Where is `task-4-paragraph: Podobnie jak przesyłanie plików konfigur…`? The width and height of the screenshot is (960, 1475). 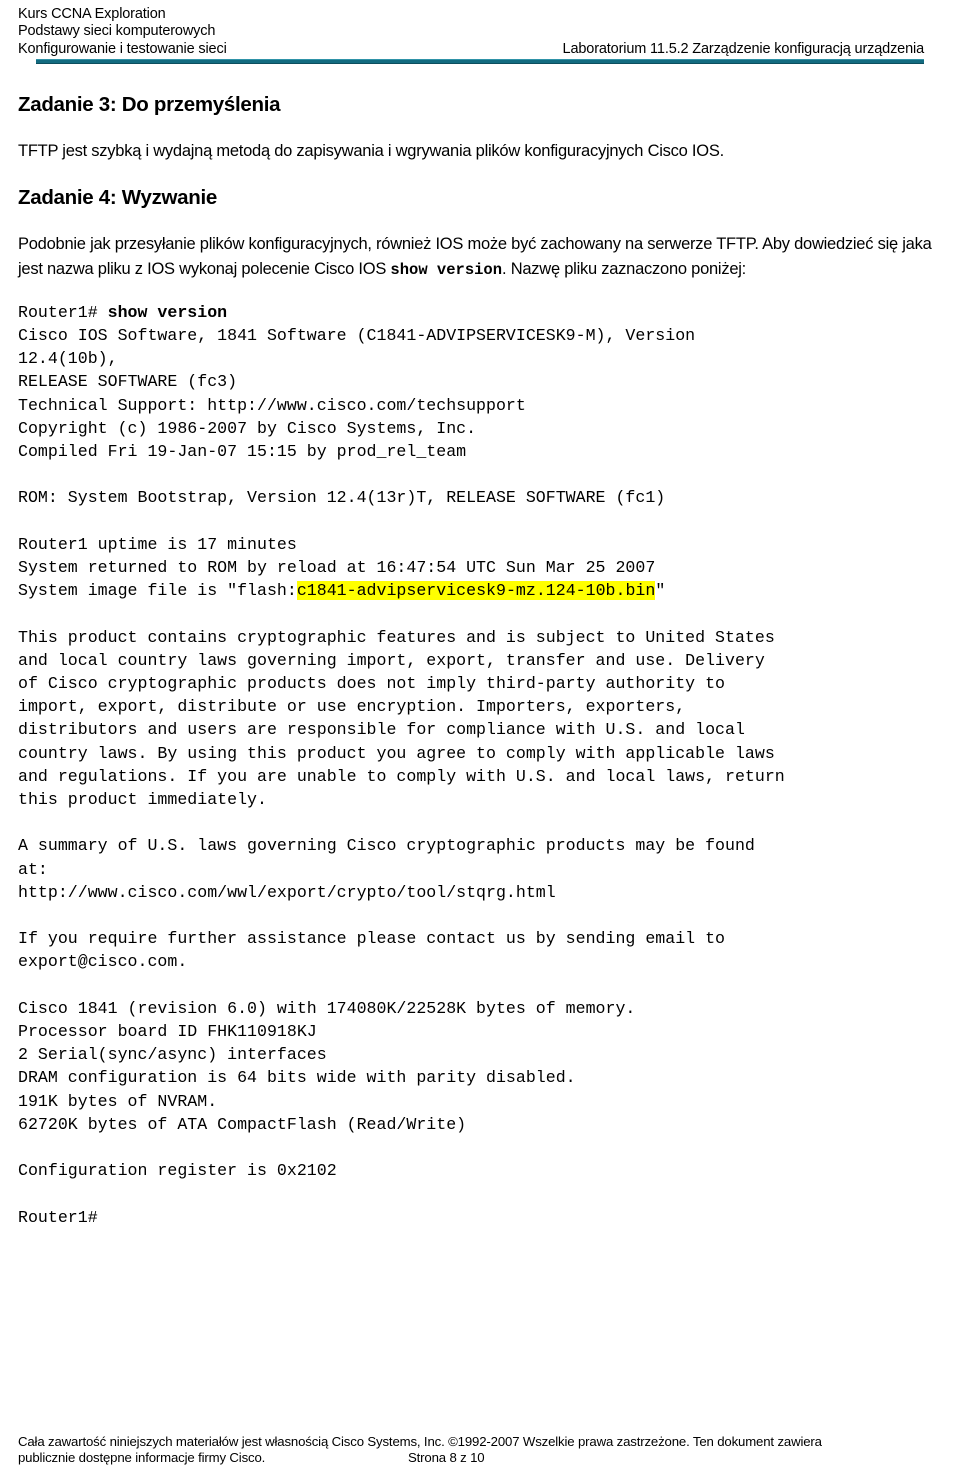
task-4-paragraph: Podobnie jak przesyłanie plików konfigur… is located at coordinates (480, 258).